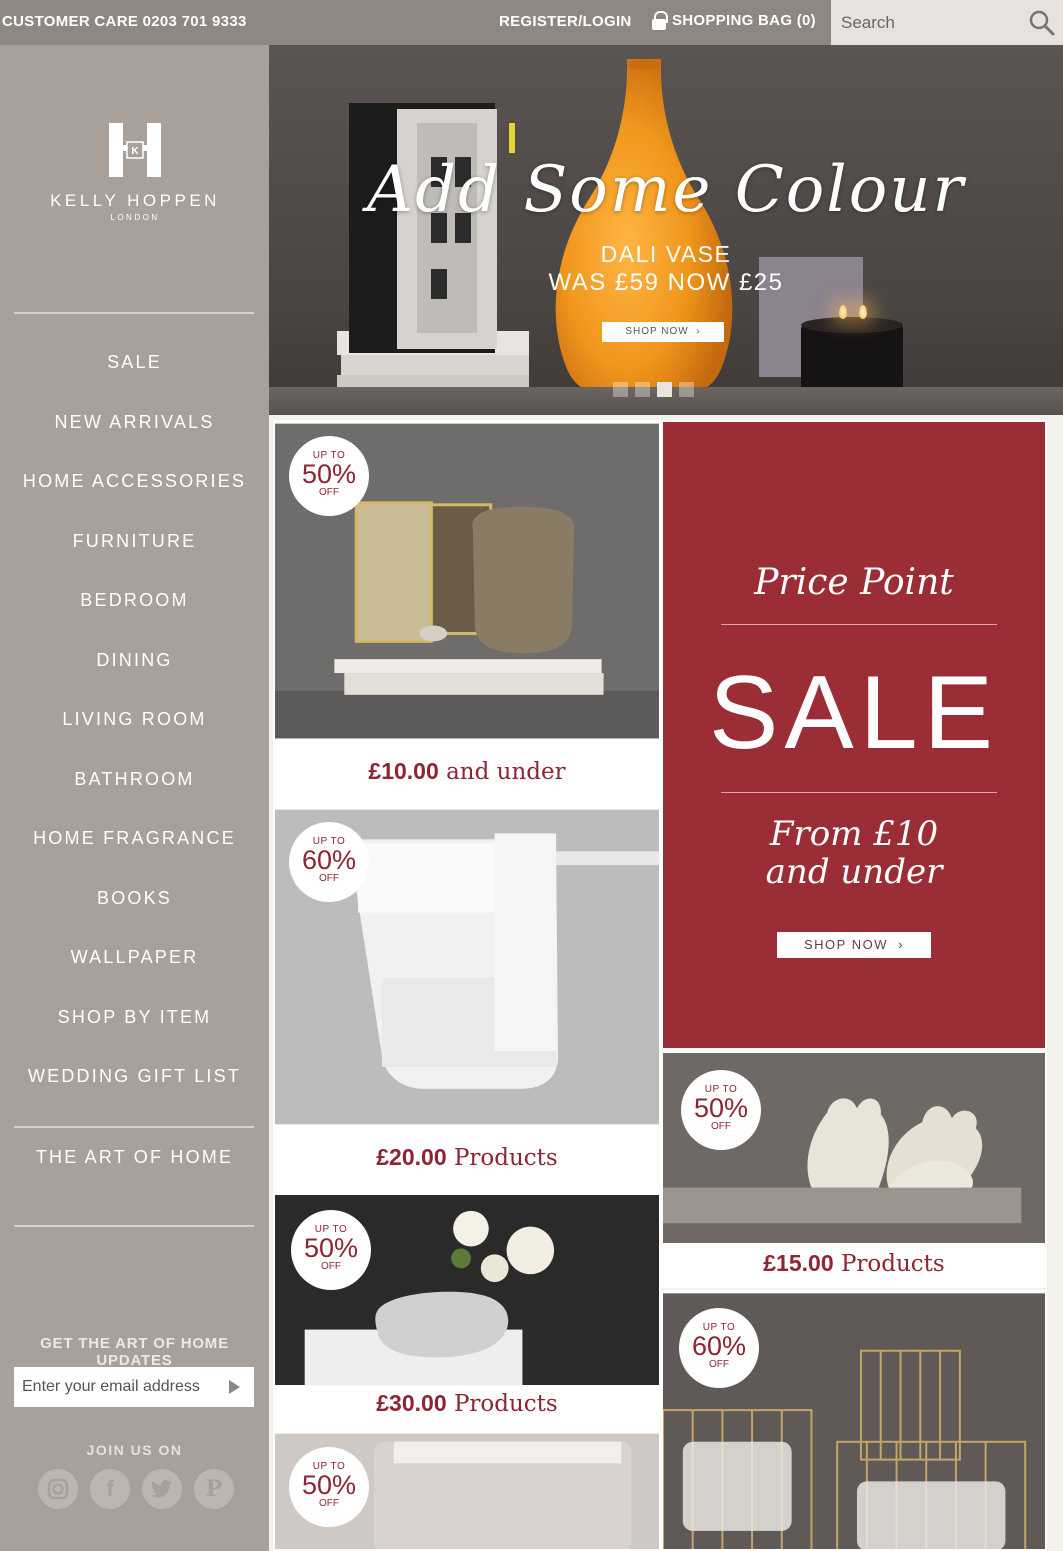 The width and height of the screenshot is (1063, 1551). What do you see at coordinates (134, 1450) in the screenshot?
I see `join-us-heading: JOIN US ON` at bounding box center [134, 1450].